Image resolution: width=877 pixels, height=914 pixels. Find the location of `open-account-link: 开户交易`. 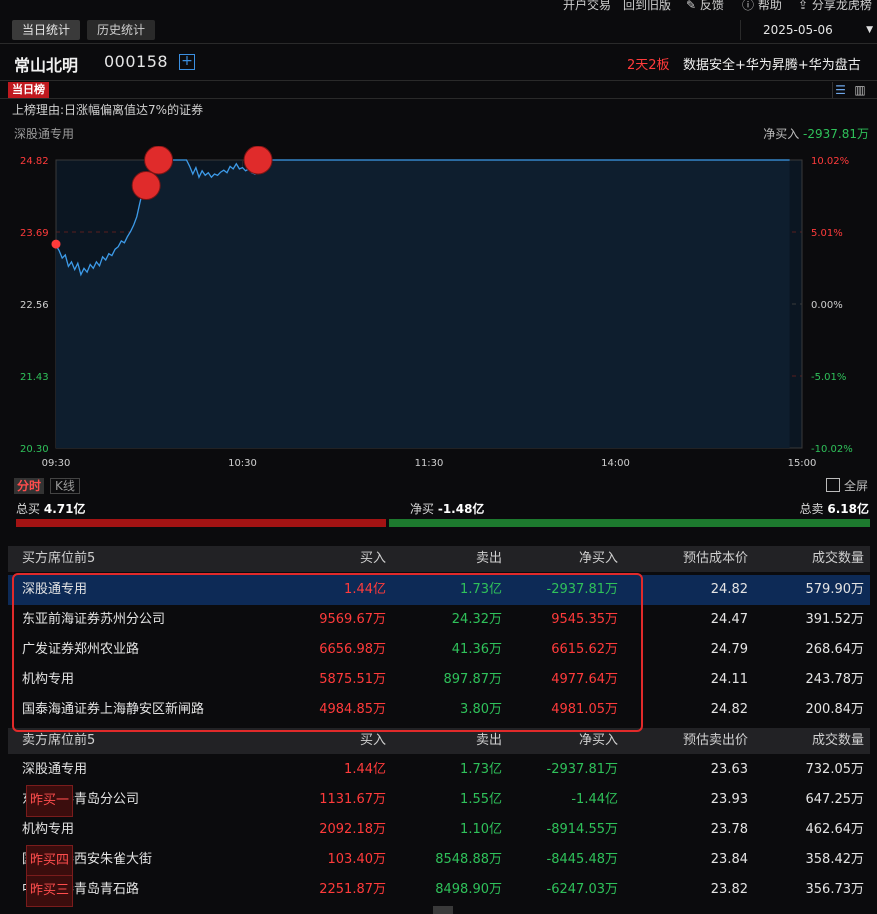

open-account-link: 开户交易 is located at coordinates (587, 6).